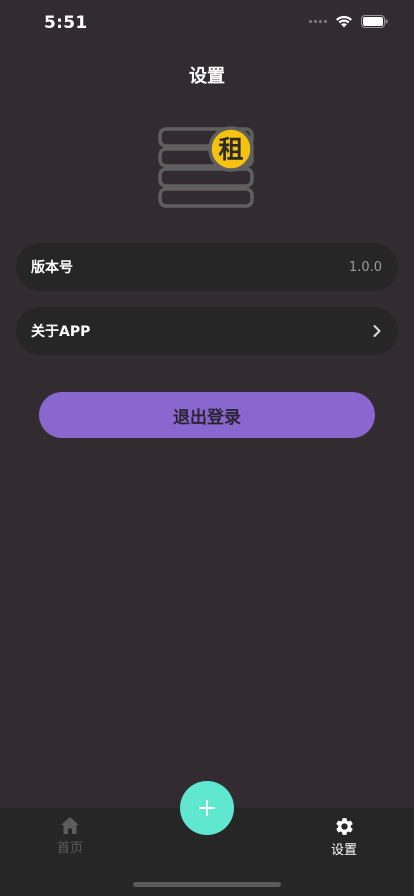 Image resolution: width=414 pixels, height=896 pixels. I want to click on plus-icon, so click(207, 808).